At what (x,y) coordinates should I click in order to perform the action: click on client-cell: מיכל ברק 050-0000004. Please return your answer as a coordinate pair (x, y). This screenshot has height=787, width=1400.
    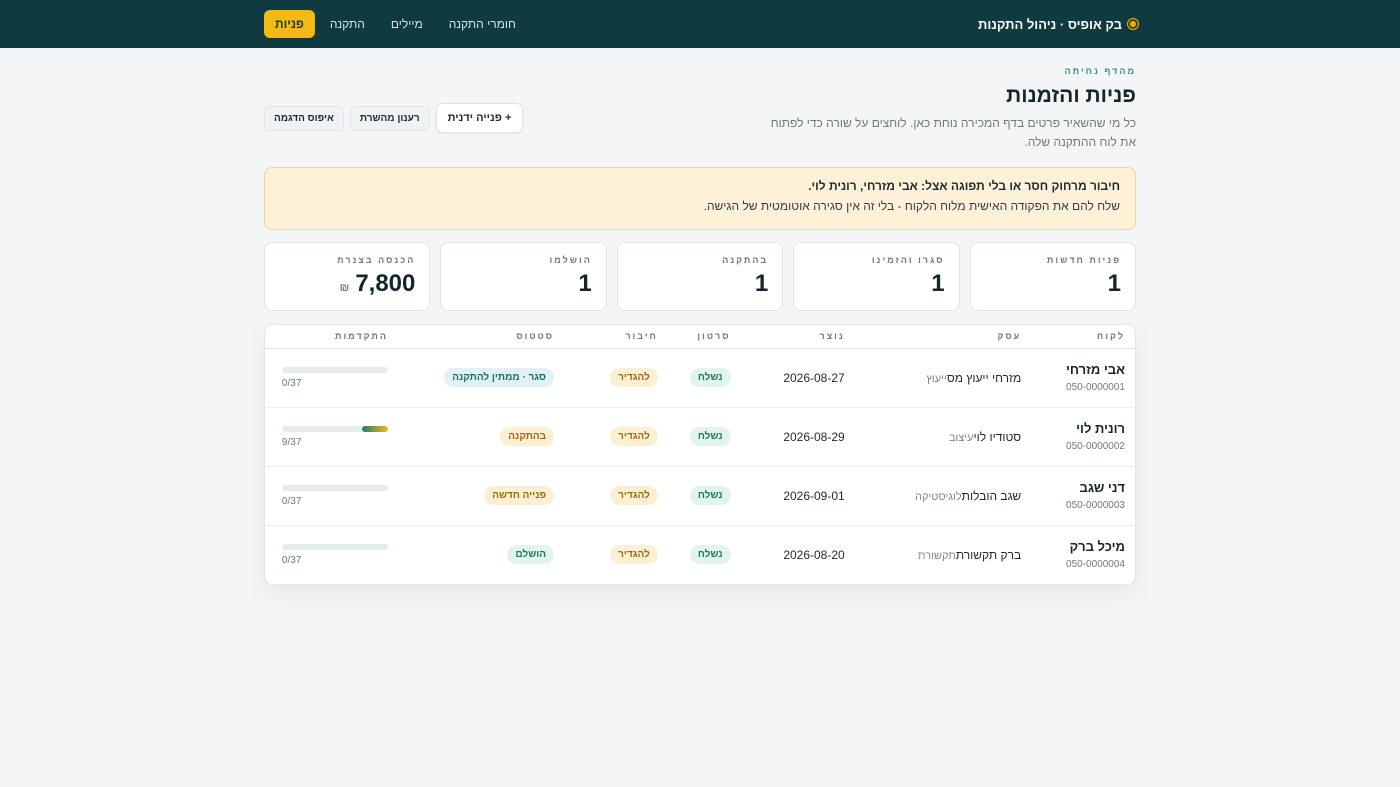
    Looking at the image, I should click on (1083, 554).